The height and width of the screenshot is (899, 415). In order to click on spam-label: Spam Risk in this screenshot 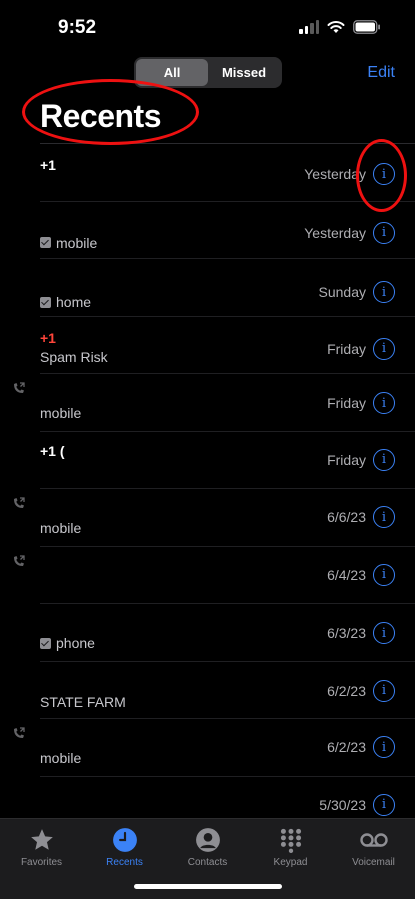, I will do `click(74, 356)`.